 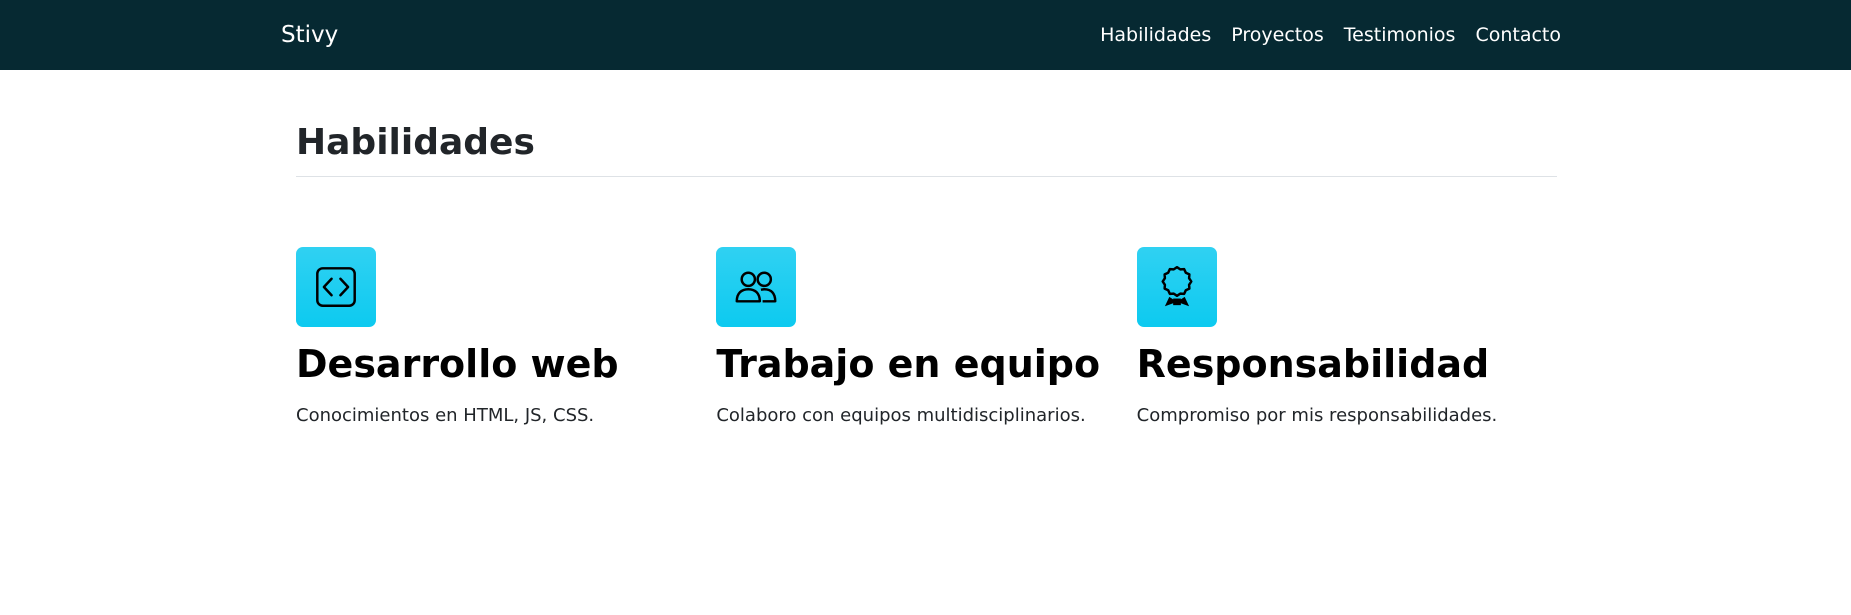 What do you see at coordinates (445, 415) in the screenshot?
I see `feature-text: Conocimientos en HTML, JS, CSS.` at bounding box center [445, 415].